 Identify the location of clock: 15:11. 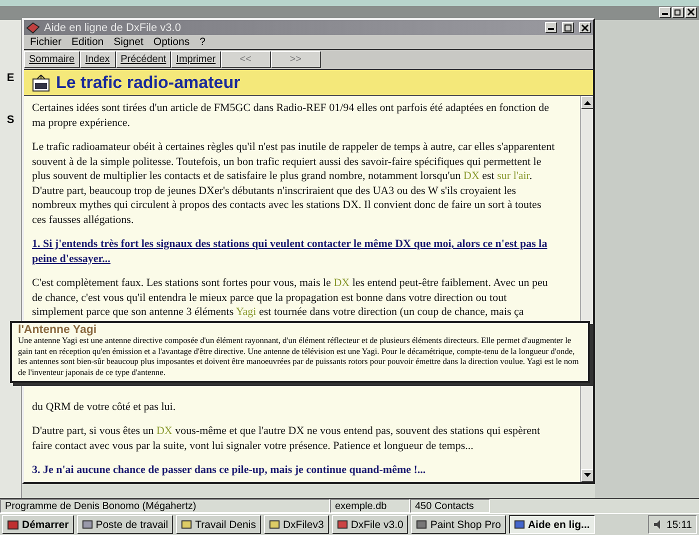
(679, 524).